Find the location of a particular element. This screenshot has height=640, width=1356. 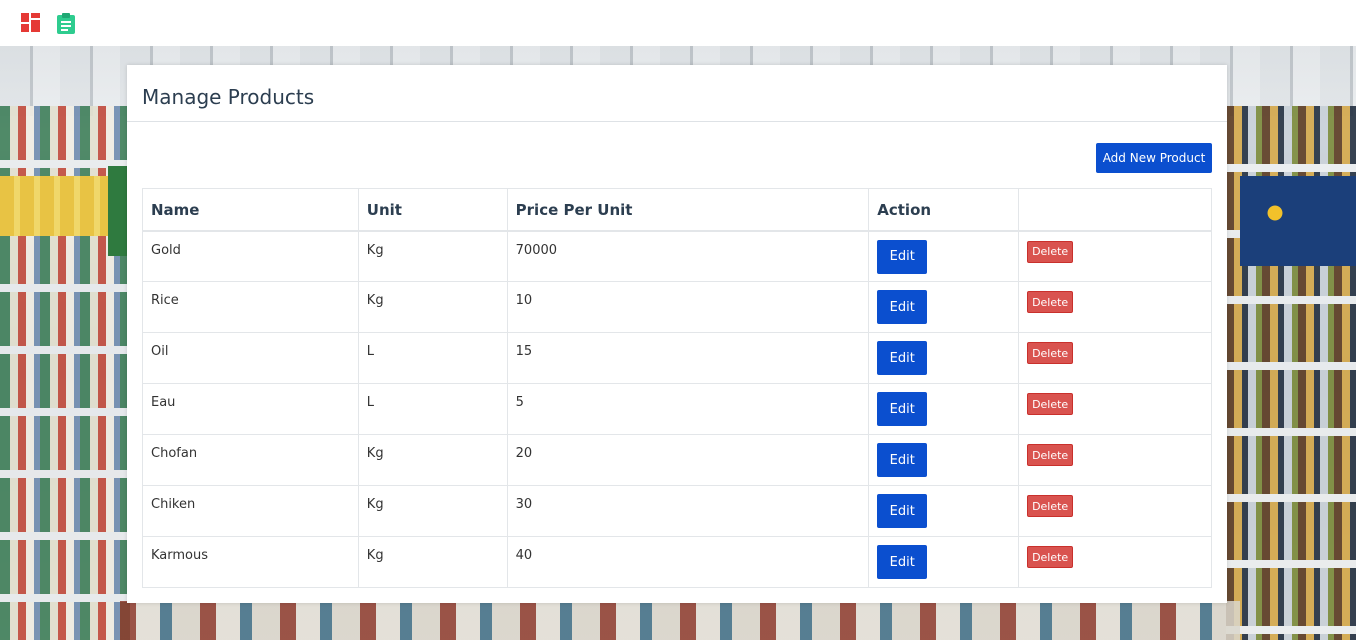

table-row: Rice Kg 10 Edit Delete is located at coordinates (677, 307).